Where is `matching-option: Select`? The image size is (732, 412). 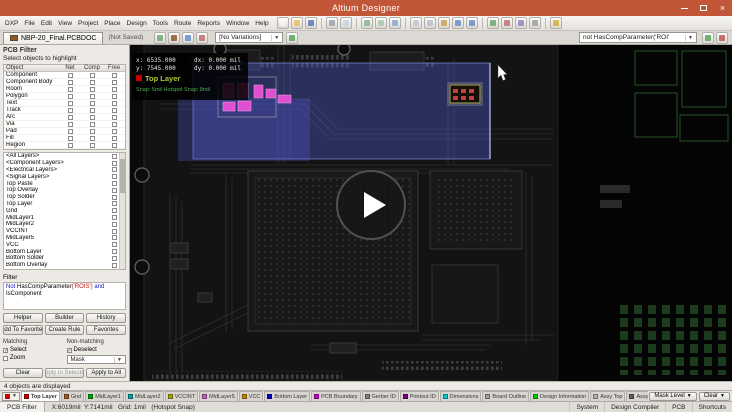
matching-option: Select is located at coordinates (33, 350).